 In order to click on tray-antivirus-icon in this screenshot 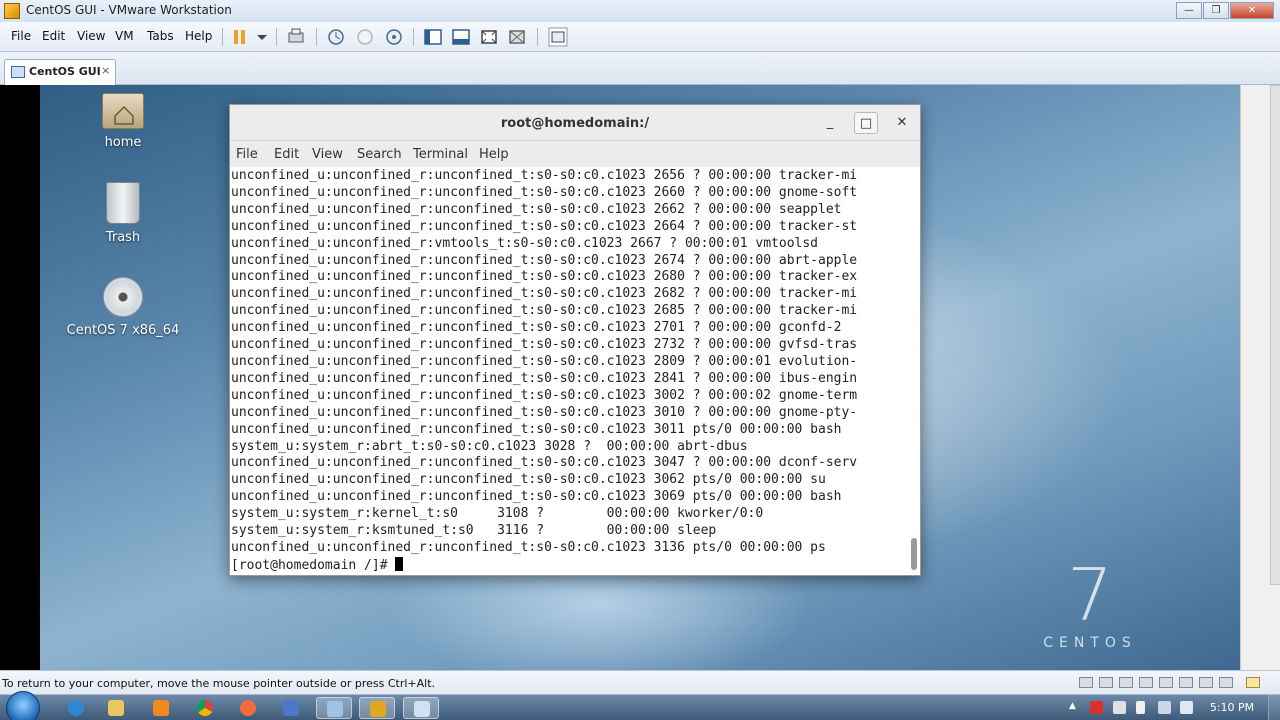, I will do `click(1096, 707)`.